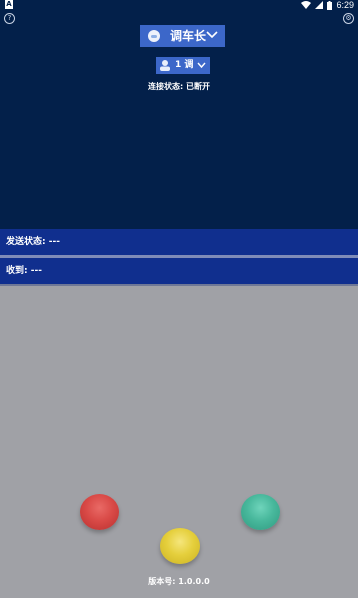  I want to click on connection-status-label: 连接状态:, so click(166, 86).